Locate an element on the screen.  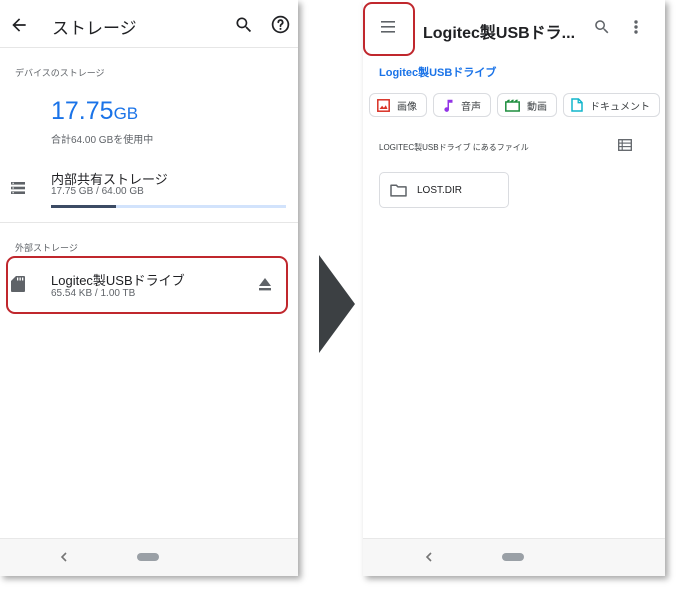
video-icon is located at coordinates (512, 105).